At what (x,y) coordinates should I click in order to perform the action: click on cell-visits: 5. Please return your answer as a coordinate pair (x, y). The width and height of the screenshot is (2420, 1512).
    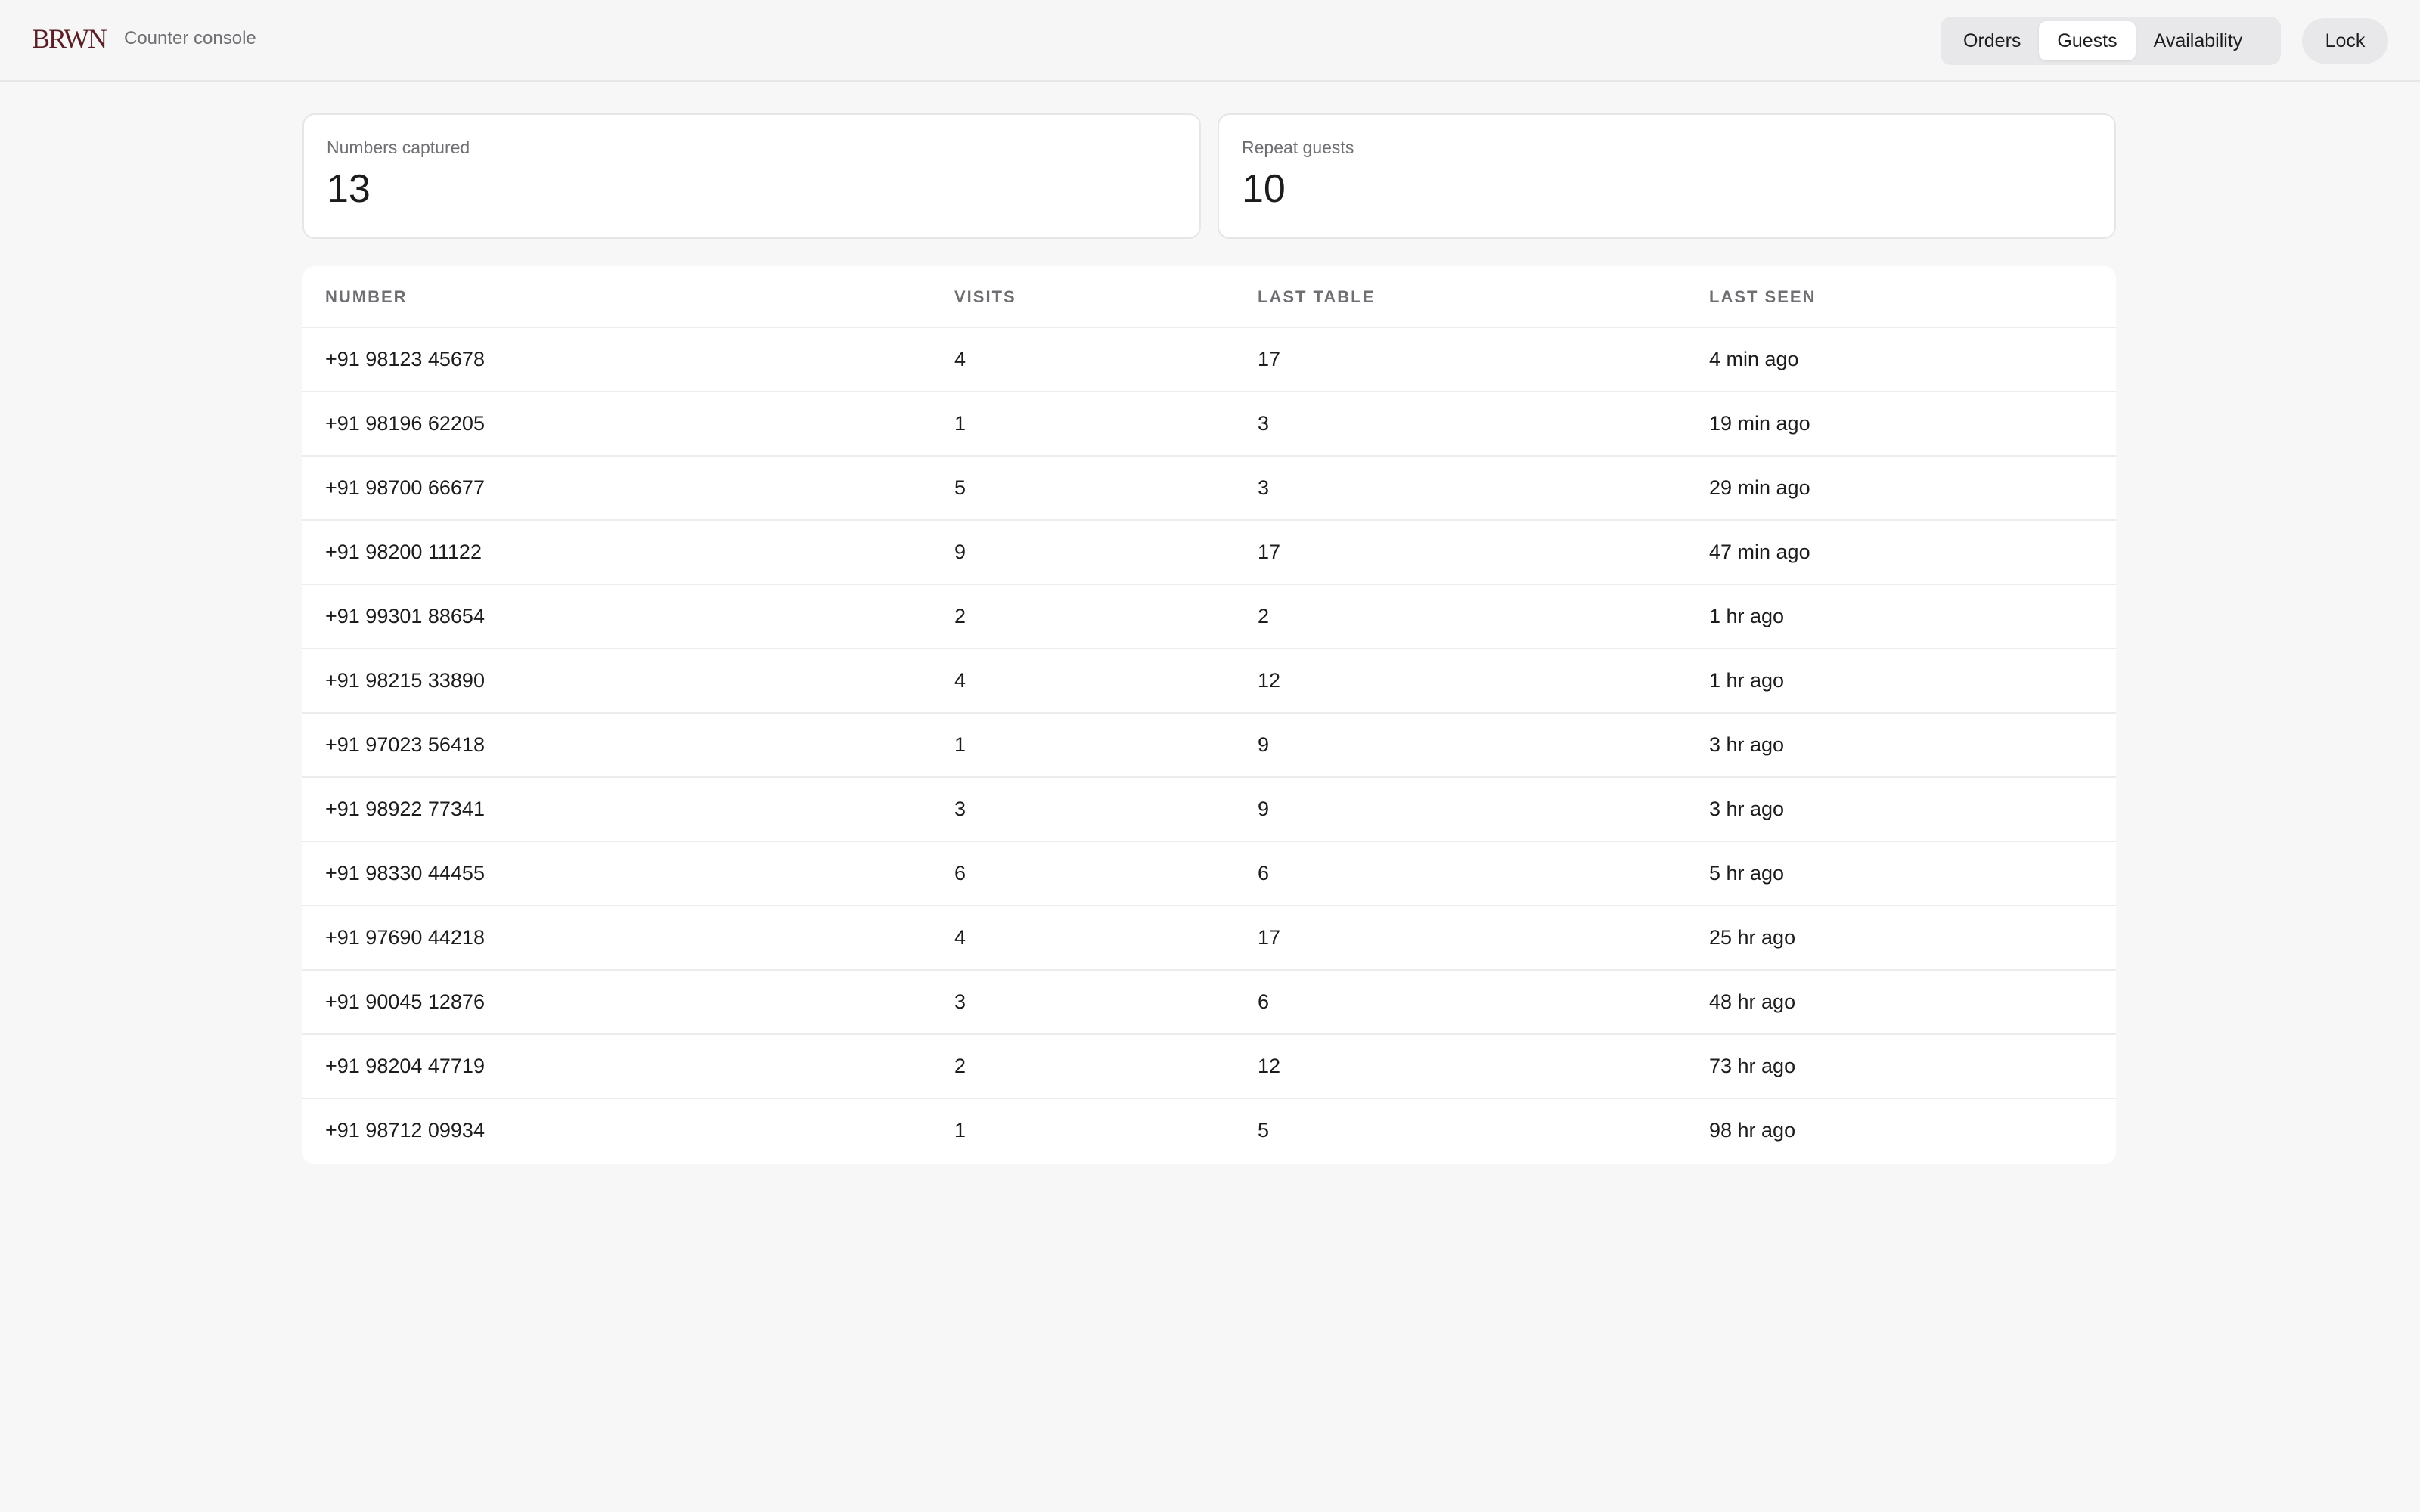
    Looking at the image, I should click on (960, 488).